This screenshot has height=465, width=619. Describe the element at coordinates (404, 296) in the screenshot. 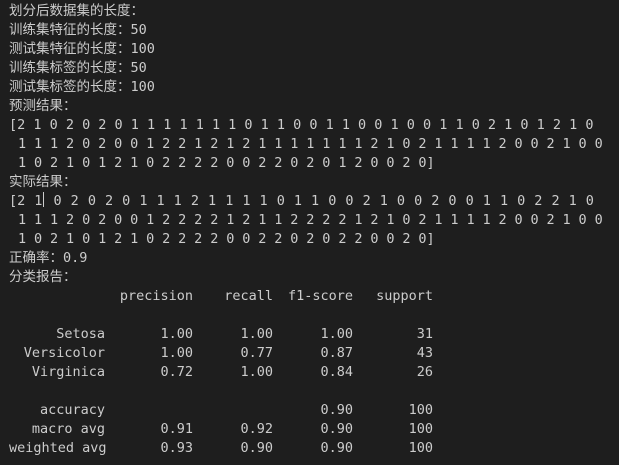

I see `report-col-support: support` at that location.